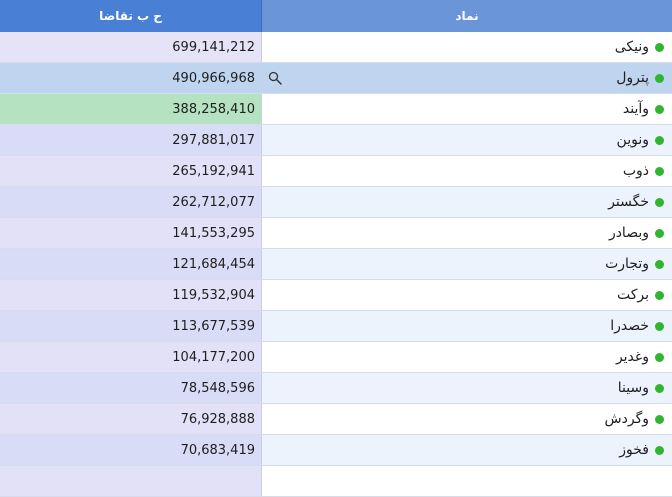 Image resolution: width=672 pixels, height=497 pixels. I want to click on symbol-cell: فخوز, so click(467, 450).